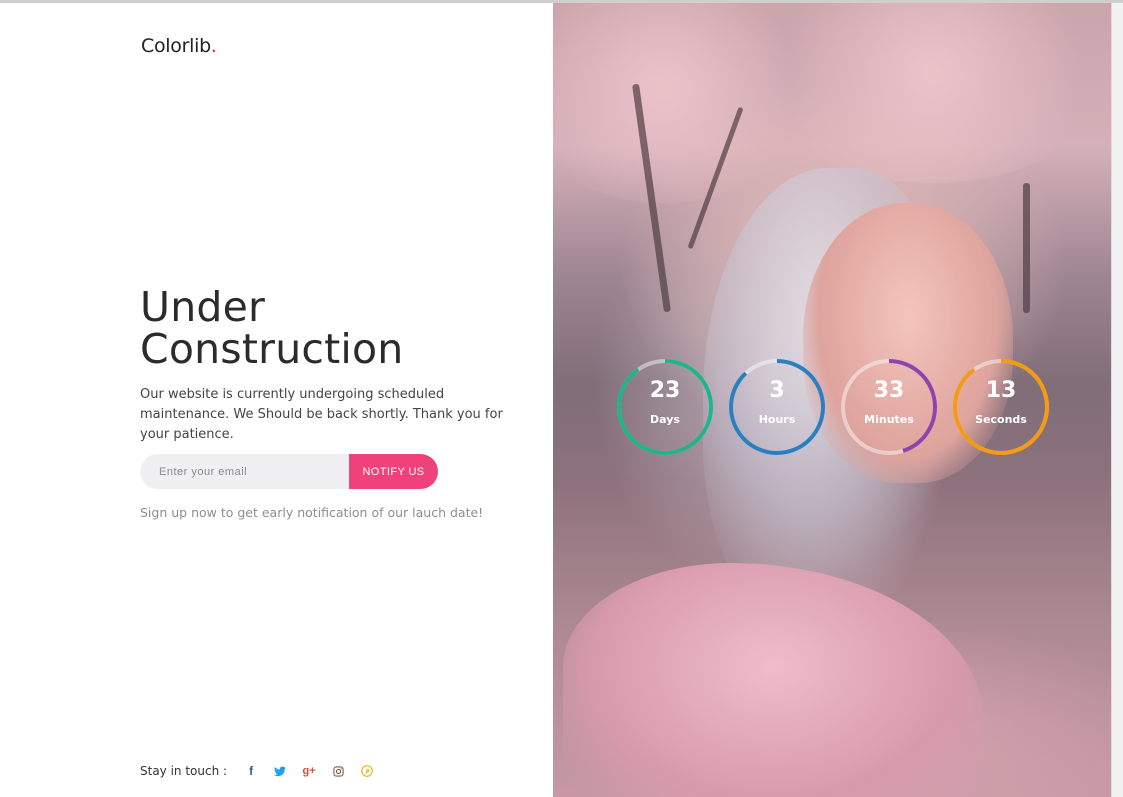 The width and height of the screenshot is (1123, 797). What do you see at coordinates (932, 93) in the screenshot?
I see `blossom-tree-right` at bounding box center [932, 93].